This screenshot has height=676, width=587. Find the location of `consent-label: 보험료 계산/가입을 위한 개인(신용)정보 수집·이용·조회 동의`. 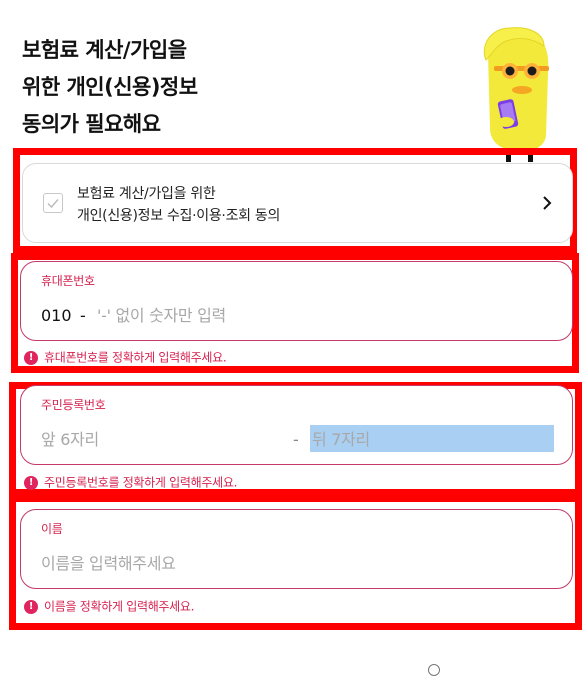

consent-label: 보험료 계산/가입을 위한 개인(신용)정보 수집·이용·조회 동의 is located at coordinates (178, 205).